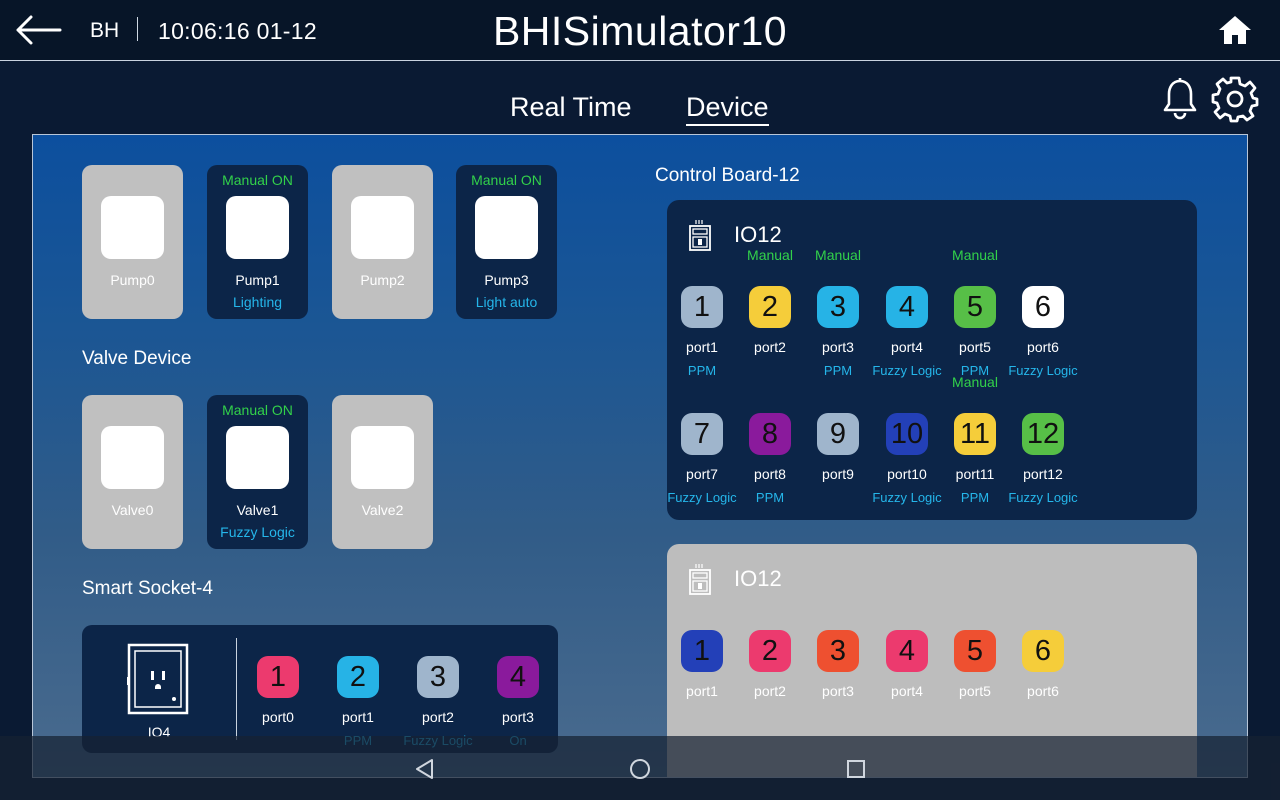 Image resolution: width=1280 pixels, height=800 pixels. I want to click on valve-tile-2: Valve2, so click(382, 472).